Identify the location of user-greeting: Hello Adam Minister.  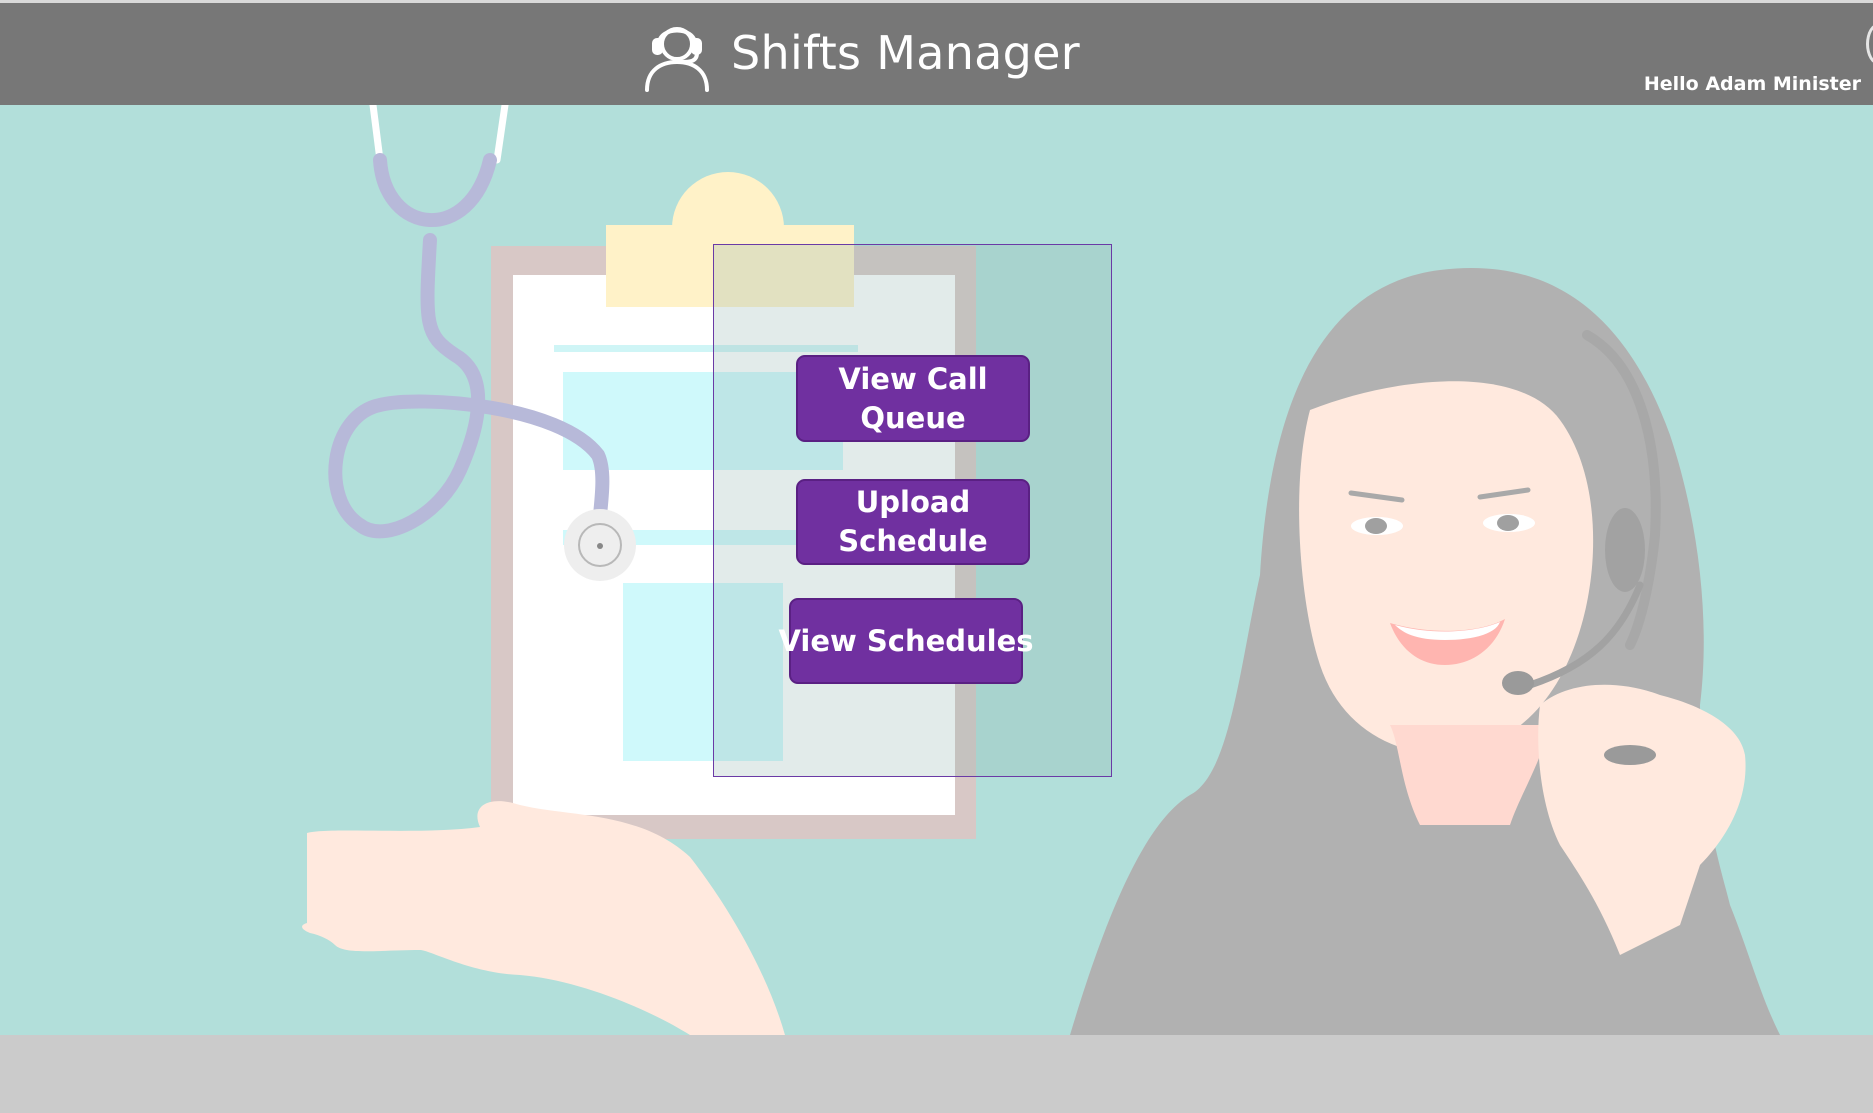
(1752, 84).